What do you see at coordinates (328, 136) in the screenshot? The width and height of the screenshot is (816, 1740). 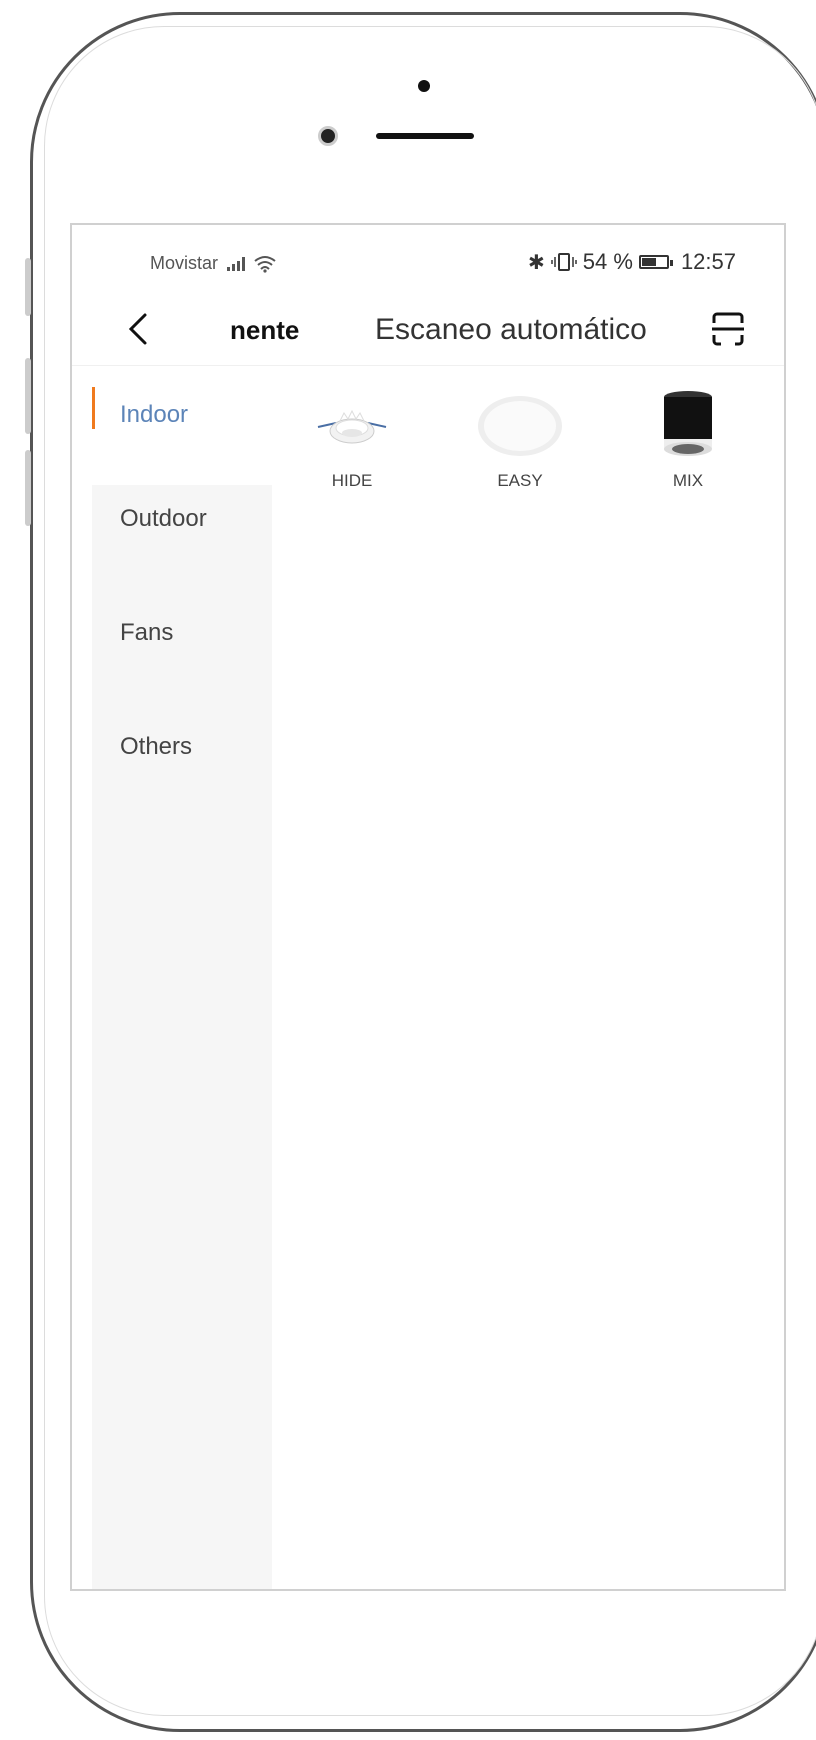 I see `front-camera` at bounding box center [328, 136].